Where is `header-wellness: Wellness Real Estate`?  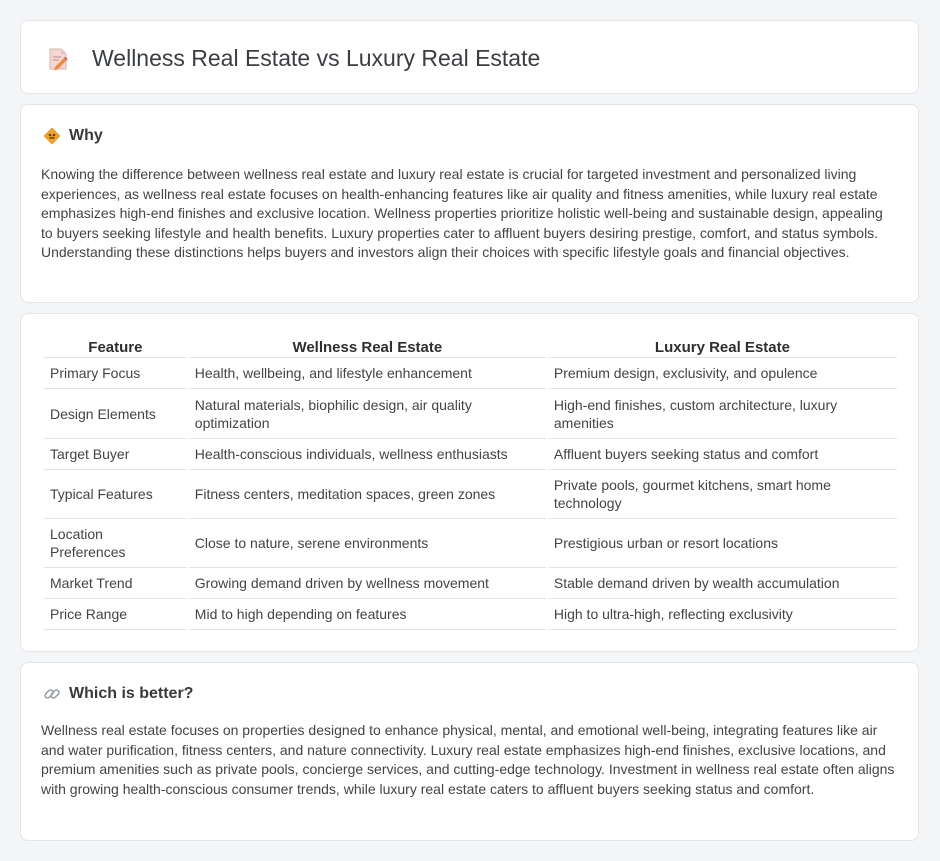 header-wellness: Wellness Real Estate is located at coordinates (367, 346).